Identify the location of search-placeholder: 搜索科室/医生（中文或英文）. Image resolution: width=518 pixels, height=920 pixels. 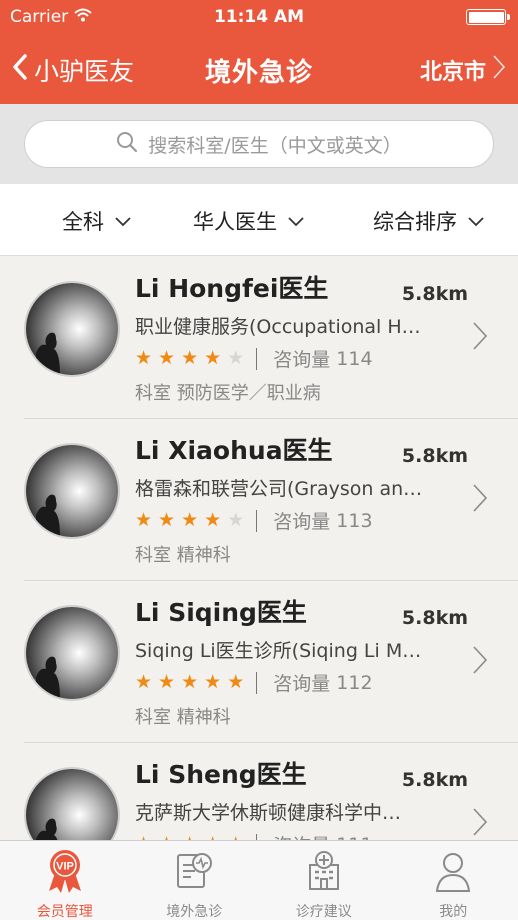
(275, 145).